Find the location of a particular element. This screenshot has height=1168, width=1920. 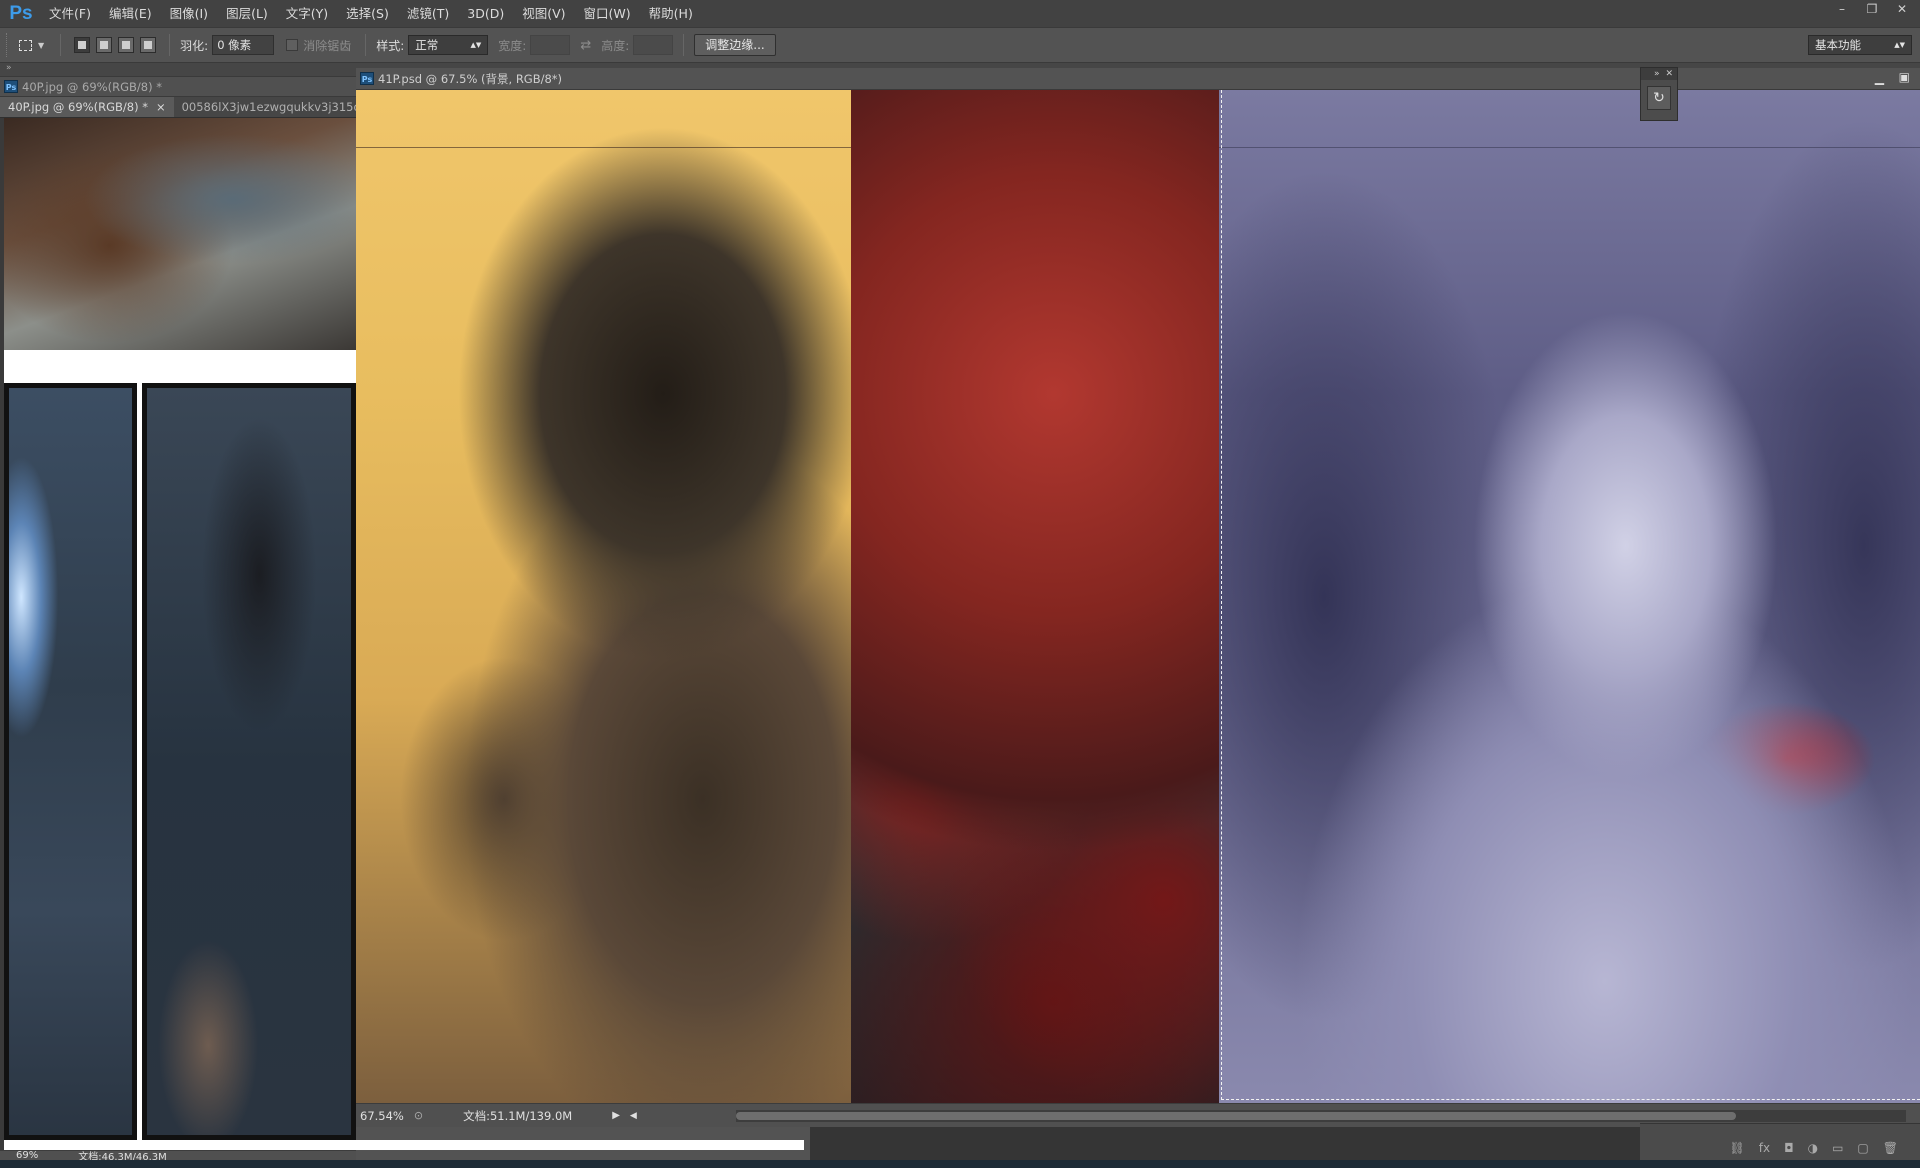

style-select-value: 正常 is located at coordinates (427, 45).